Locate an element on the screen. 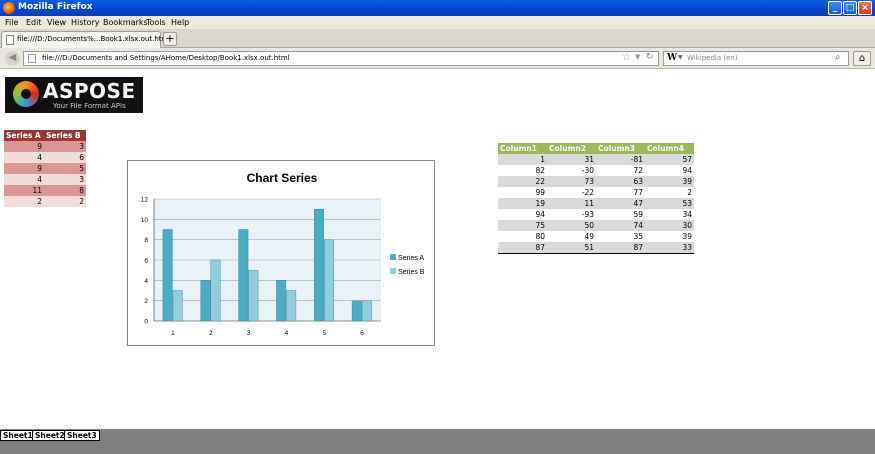 The height and width of the screenshot is (454, 875). x-tick-label: 5 is located at coordinates (324, 333).